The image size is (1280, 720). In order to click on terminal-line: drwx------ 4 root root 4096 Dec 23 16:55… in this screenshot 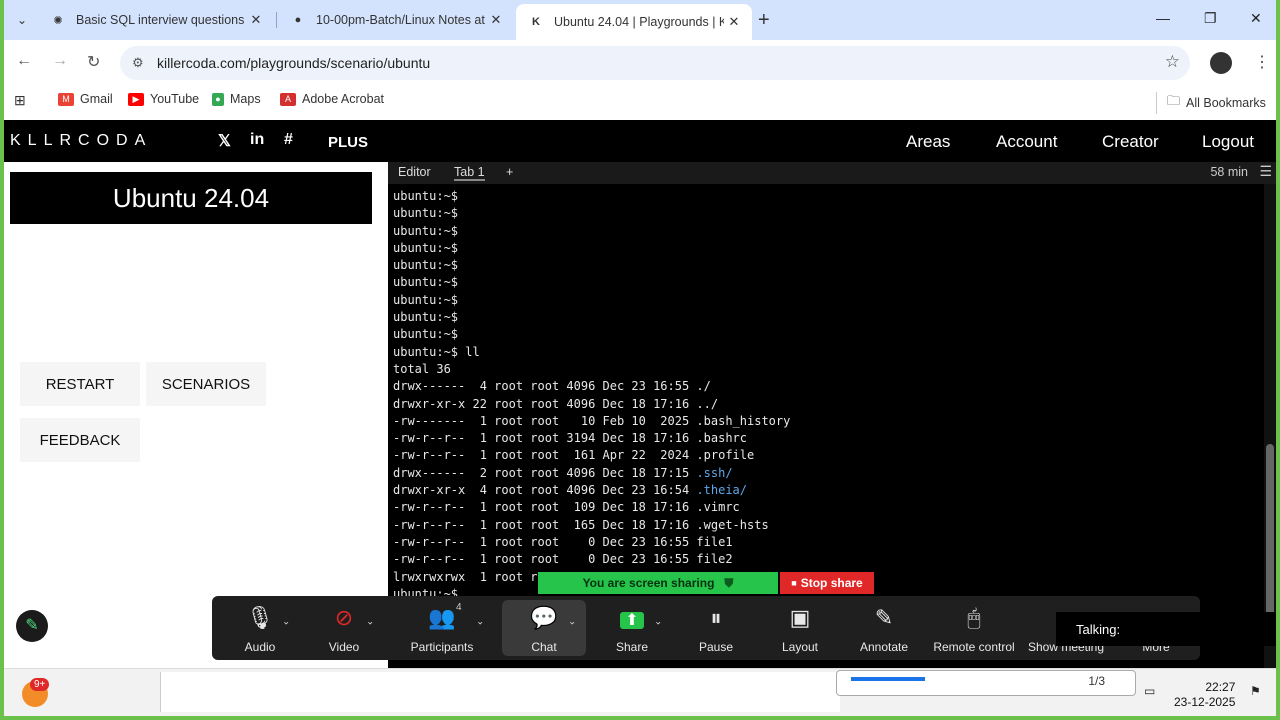, I will do `click(552, 386)`.